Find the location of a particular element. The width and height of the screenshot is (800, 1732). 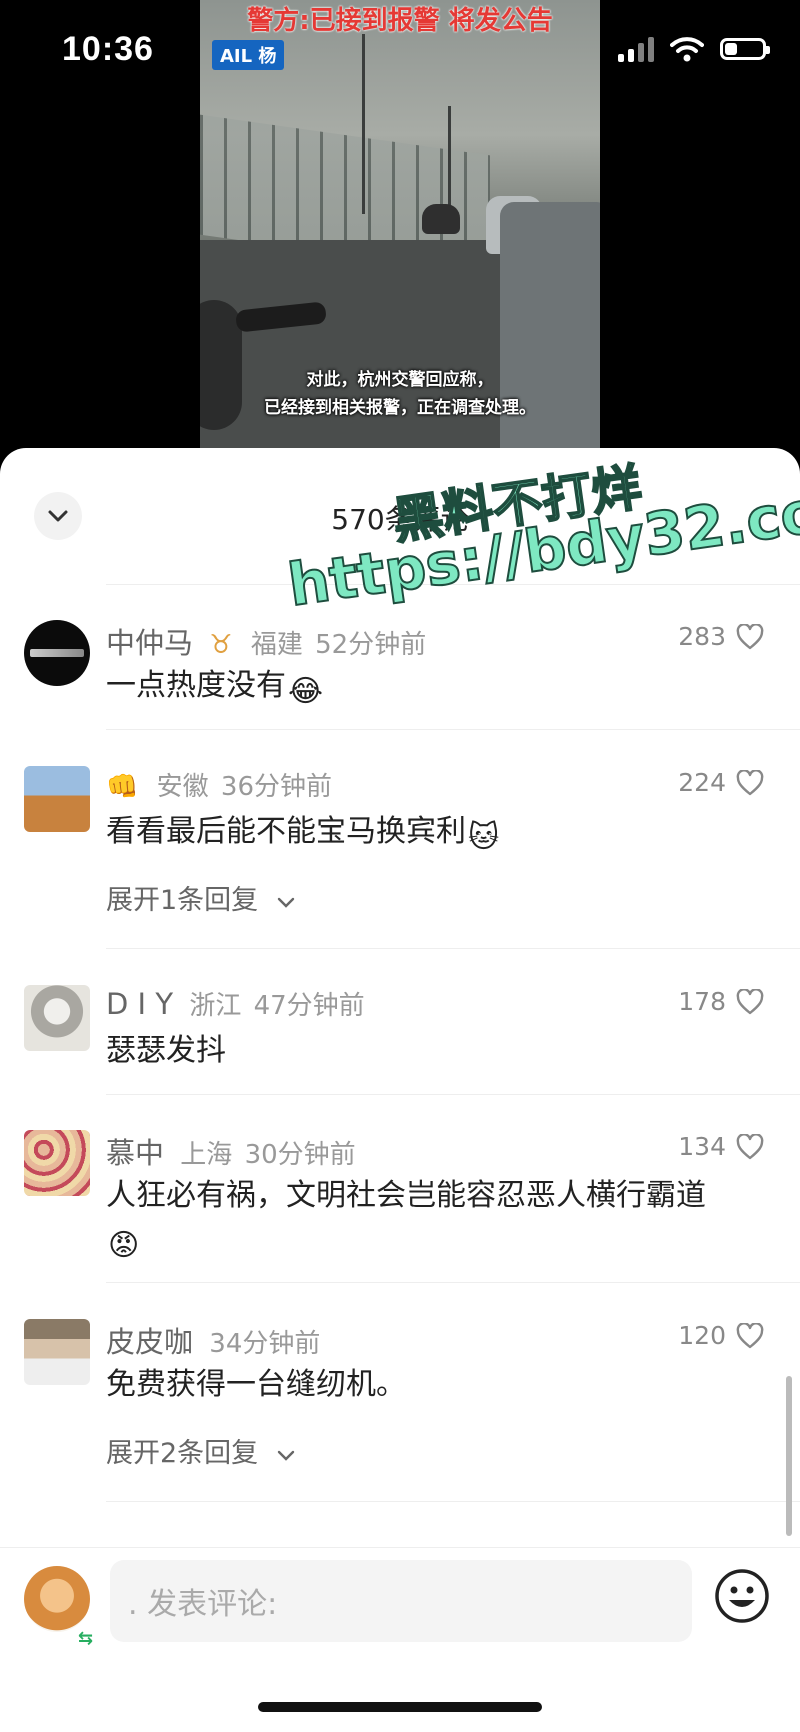

cat-emoji: 🐱 is located at coordinates (484, 837).